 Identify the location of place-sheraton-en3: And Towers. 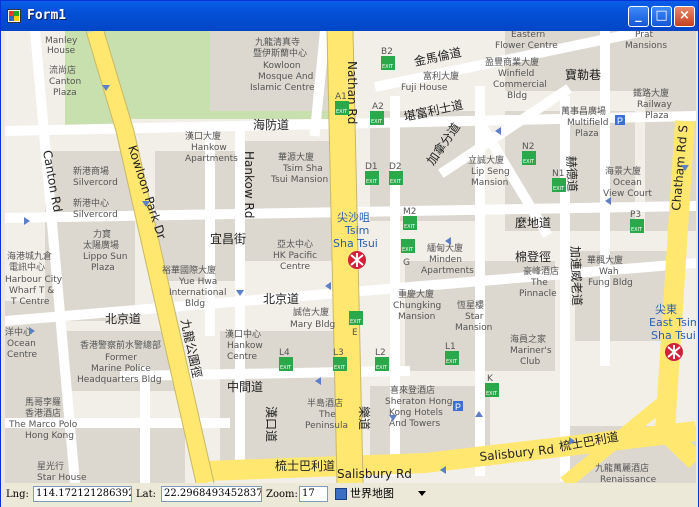
(415, 424).